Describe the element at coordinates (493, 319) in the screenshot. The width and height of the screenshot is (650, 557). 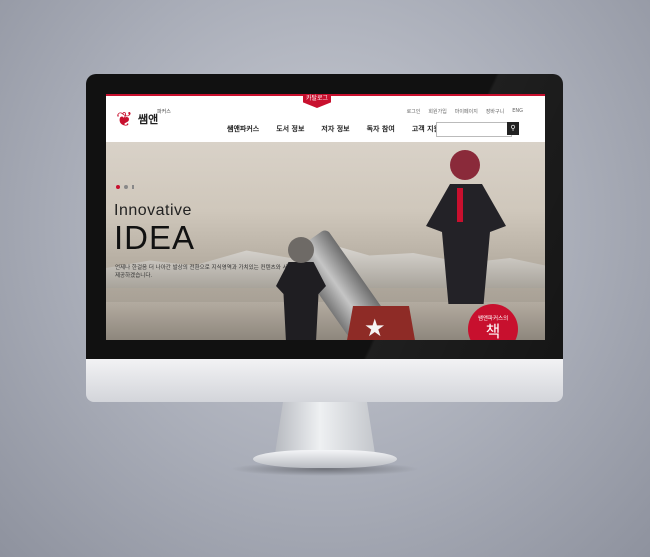
I see `badge-top-text: 쌤앤파커스의` at that location.